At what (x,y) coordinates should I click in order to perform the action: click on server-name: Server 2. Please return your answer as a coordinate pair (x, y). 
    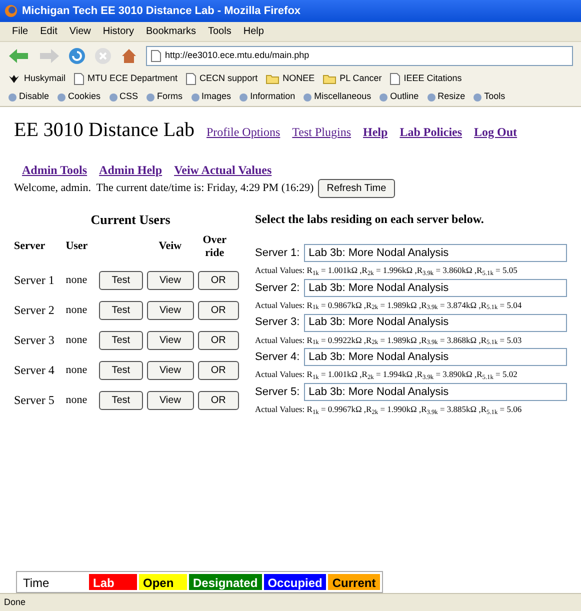
    Looking at the image, I should click on (35, 311).